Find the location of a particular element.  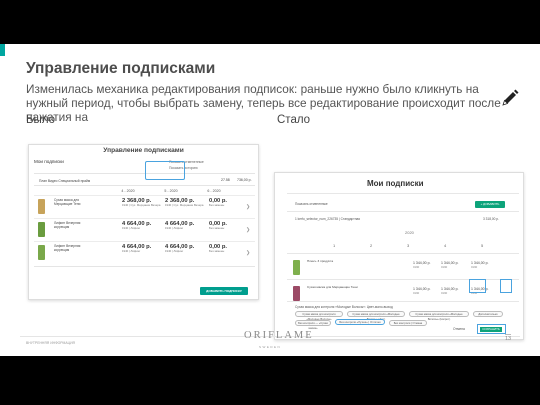

after-month: 4 is located at coordinates (445, 245).